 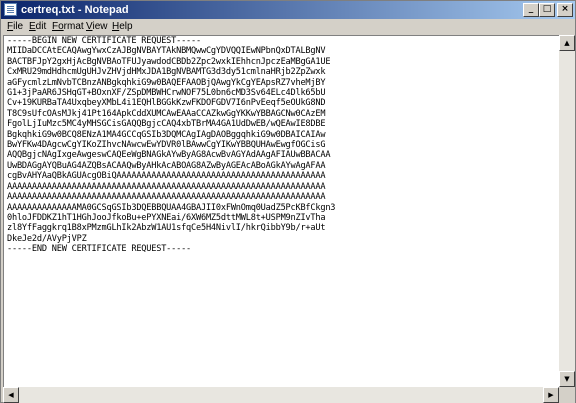 I want to click on menu-format: Format, so click(x=68, y=26).